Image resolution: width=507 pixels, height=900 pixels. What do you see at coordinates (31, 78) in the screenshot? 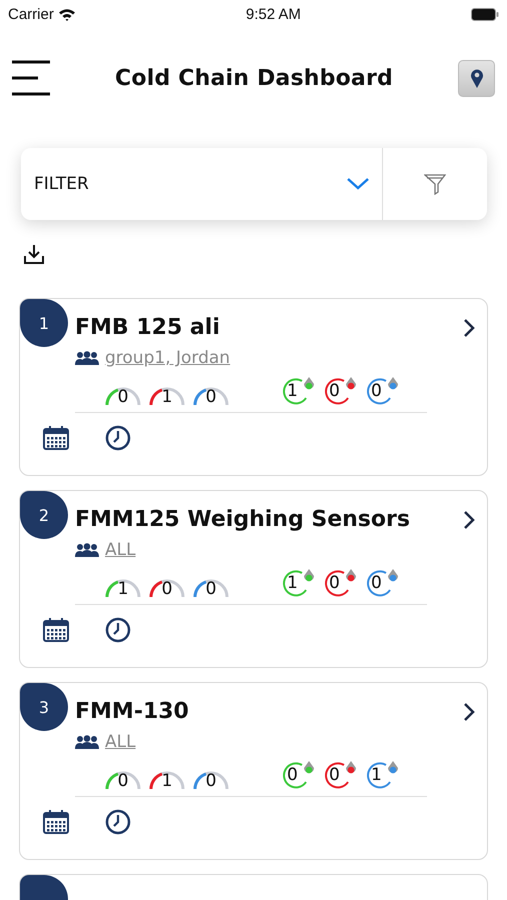
I see `menu-icon` at bounding box center [31, 78].